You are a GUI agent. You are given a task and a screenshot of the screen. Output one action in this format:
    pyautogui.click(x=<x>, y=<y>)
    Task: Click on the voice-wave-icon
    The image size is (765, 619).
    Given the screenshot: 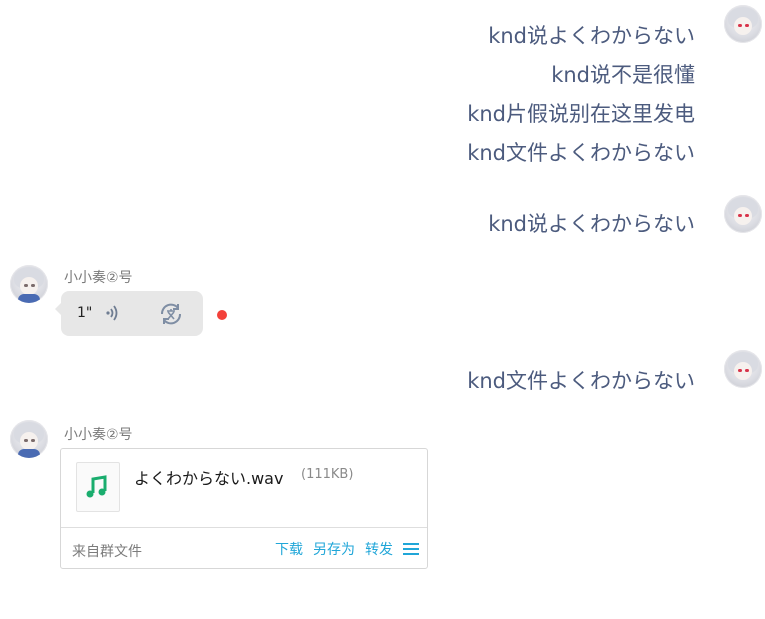 What is the action you would take?
    pyautogui.click(x=112, y=313)
    